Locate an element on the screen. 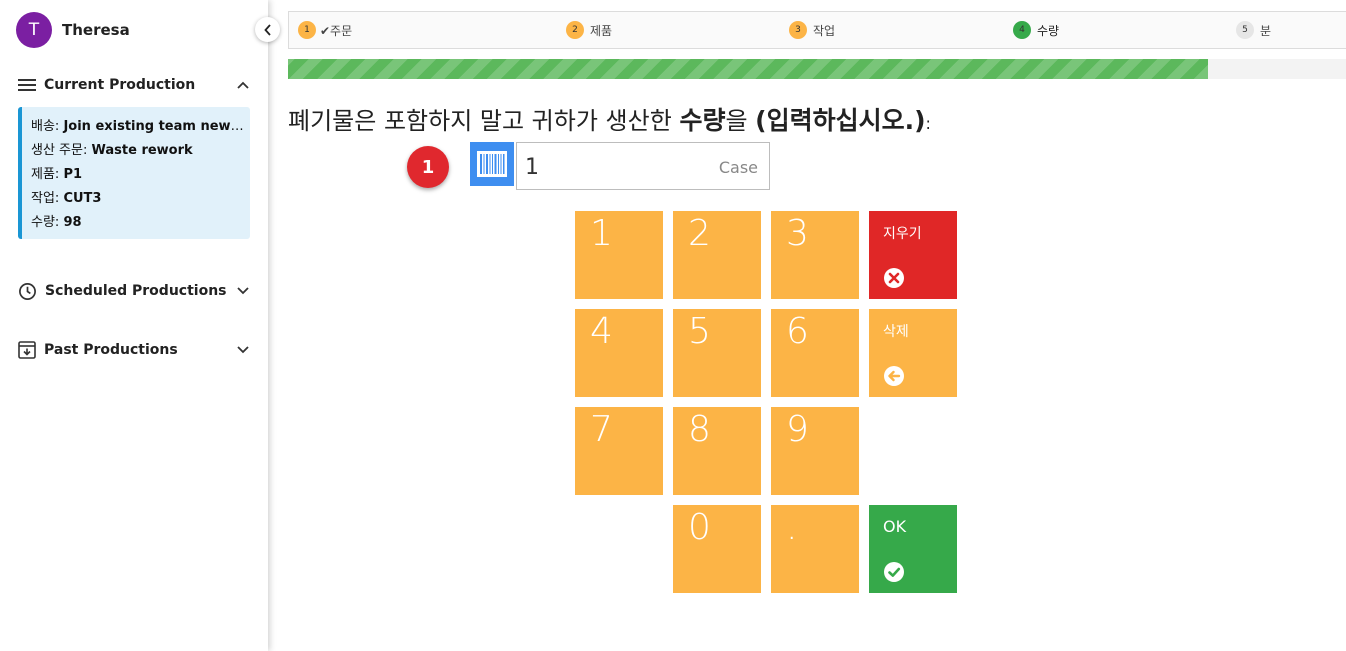 Image resolution: width=1346 pixels, height=651 pixels. key-5: 5 is located at coordinates (717, 353).